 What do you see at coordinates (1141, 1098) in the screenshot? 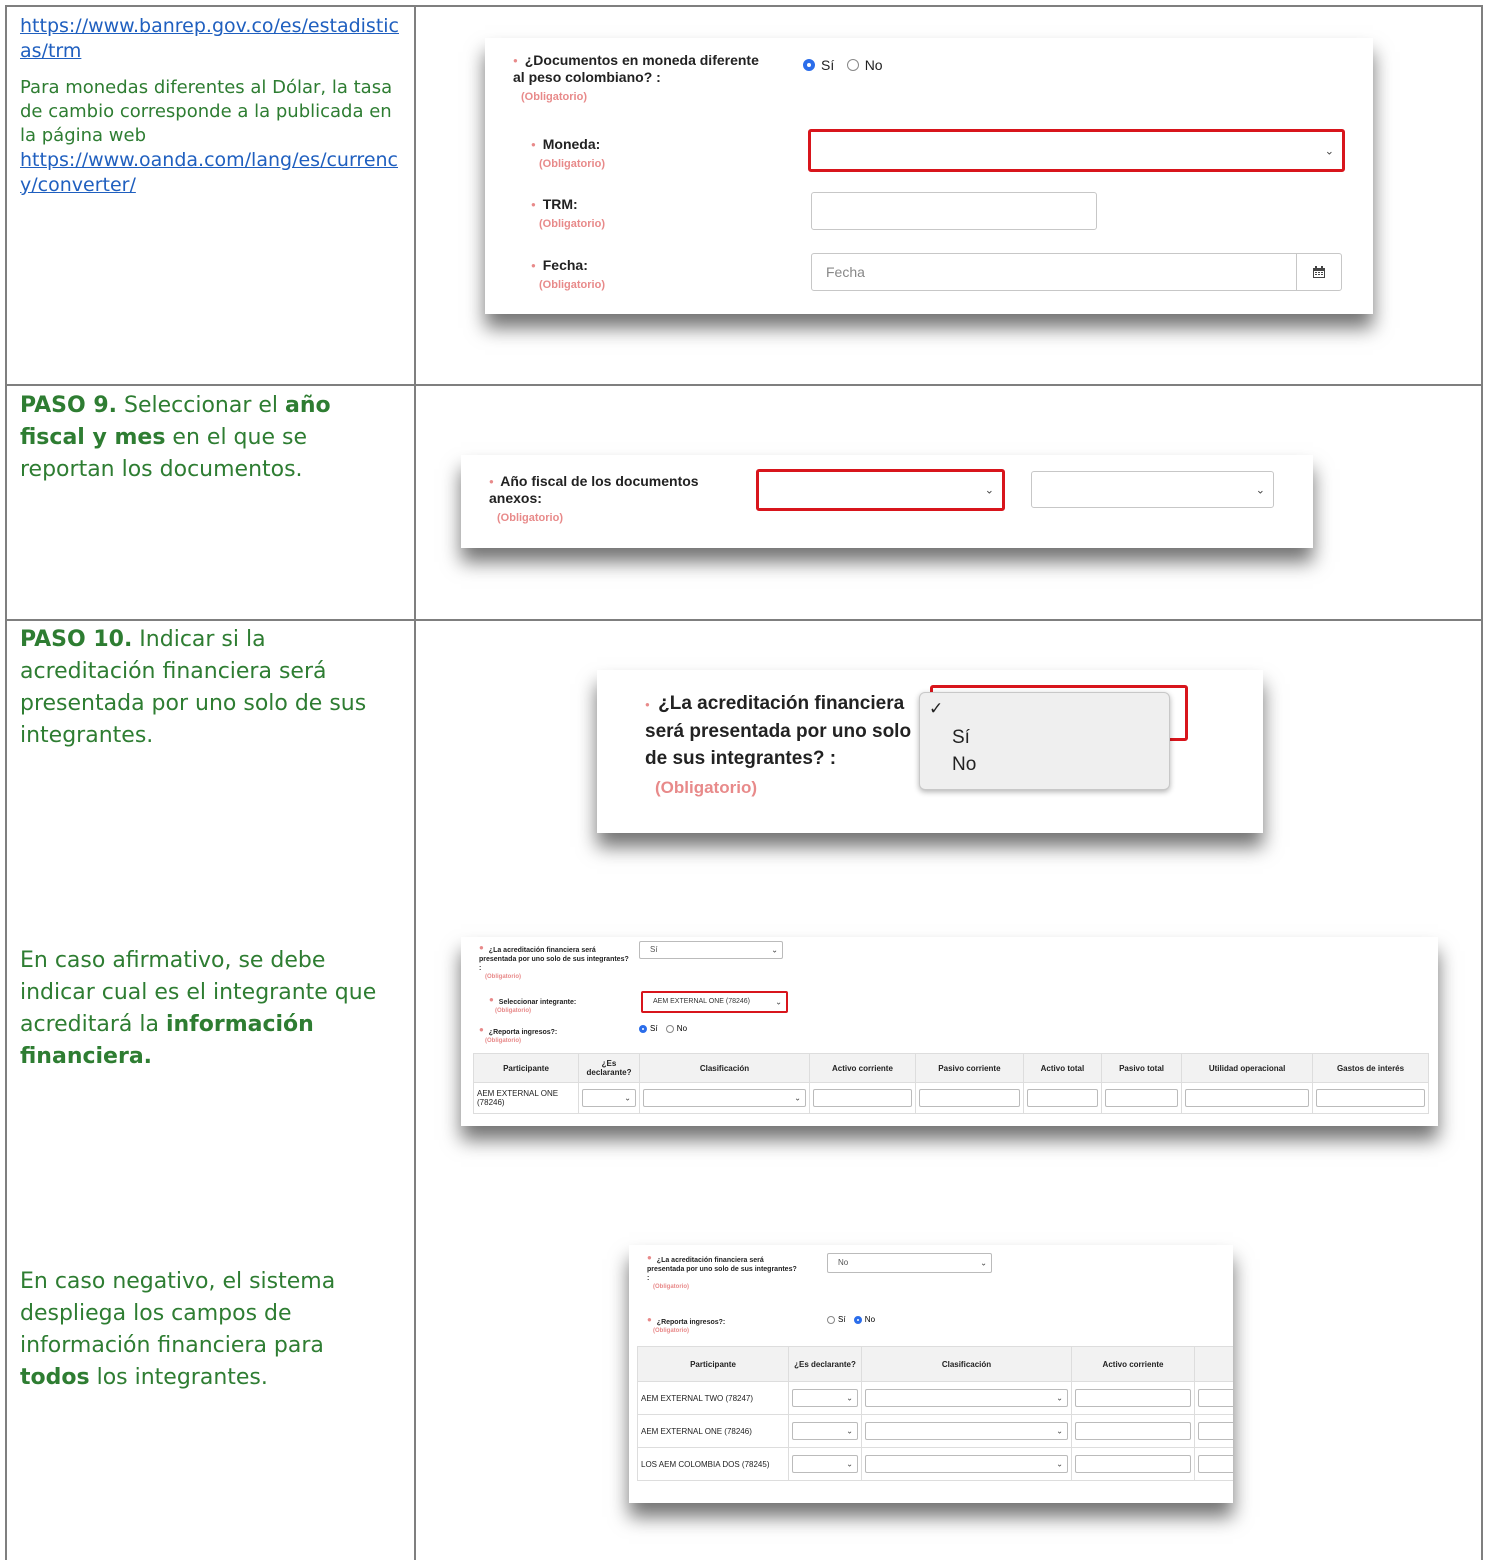
I see `pasivo-total-input` at bounding box center [1141, 1098].